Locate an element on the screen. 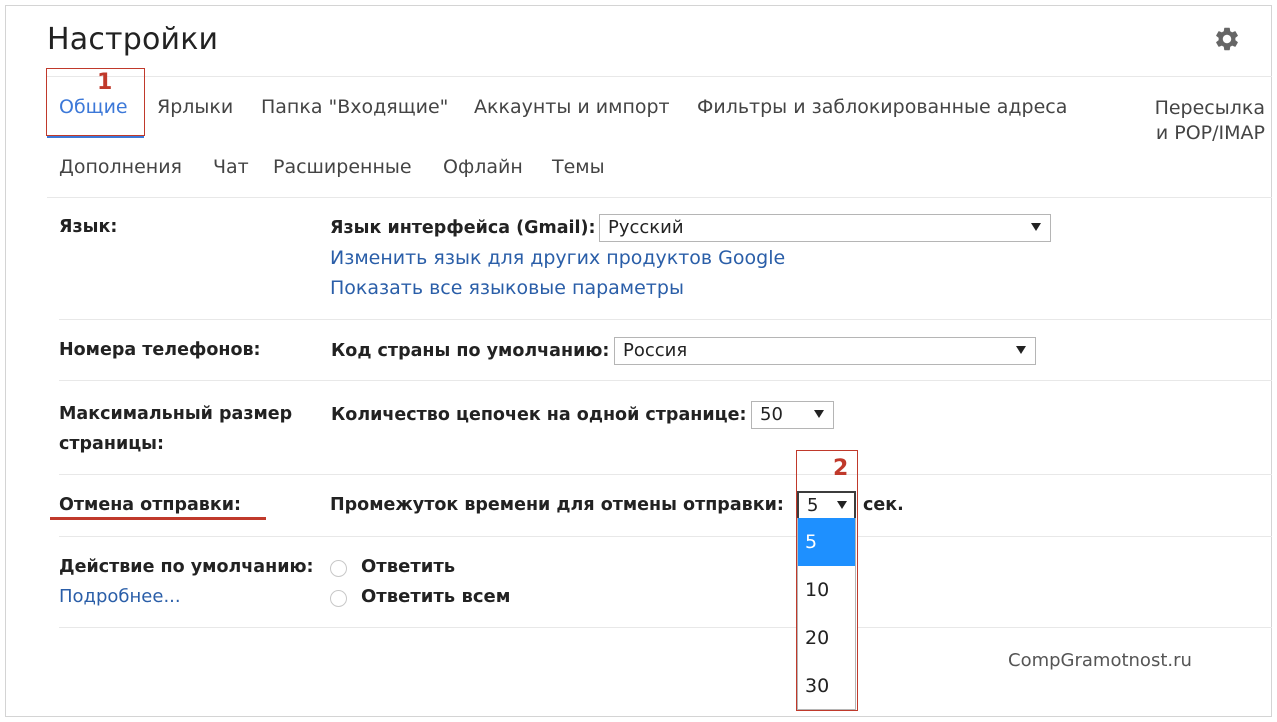  tab-filters: Фильтры и заблокированные адреса is located at coordinates (882, 107).